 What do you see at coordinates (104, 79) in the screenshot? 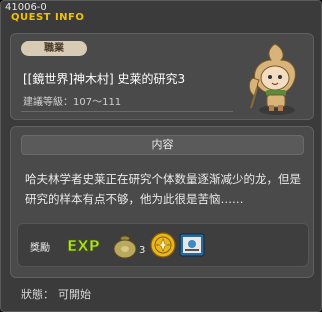
I see `quest-name: [[鏡世界]神木村] 史莱的研究3` at bounding box center [104, 79].